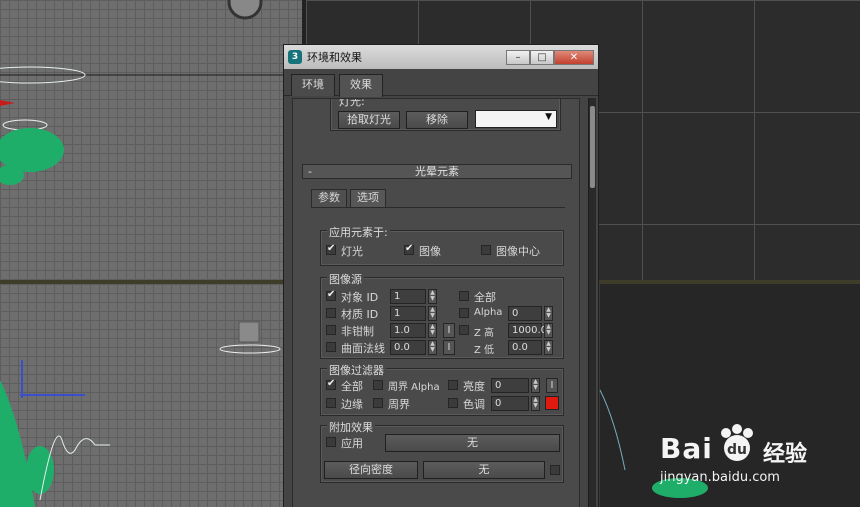 This screenshot has width=860, height=507. Describe the element at coordinates (485, 297) in the screenshot. I see `whole-label: 全部` at that location.